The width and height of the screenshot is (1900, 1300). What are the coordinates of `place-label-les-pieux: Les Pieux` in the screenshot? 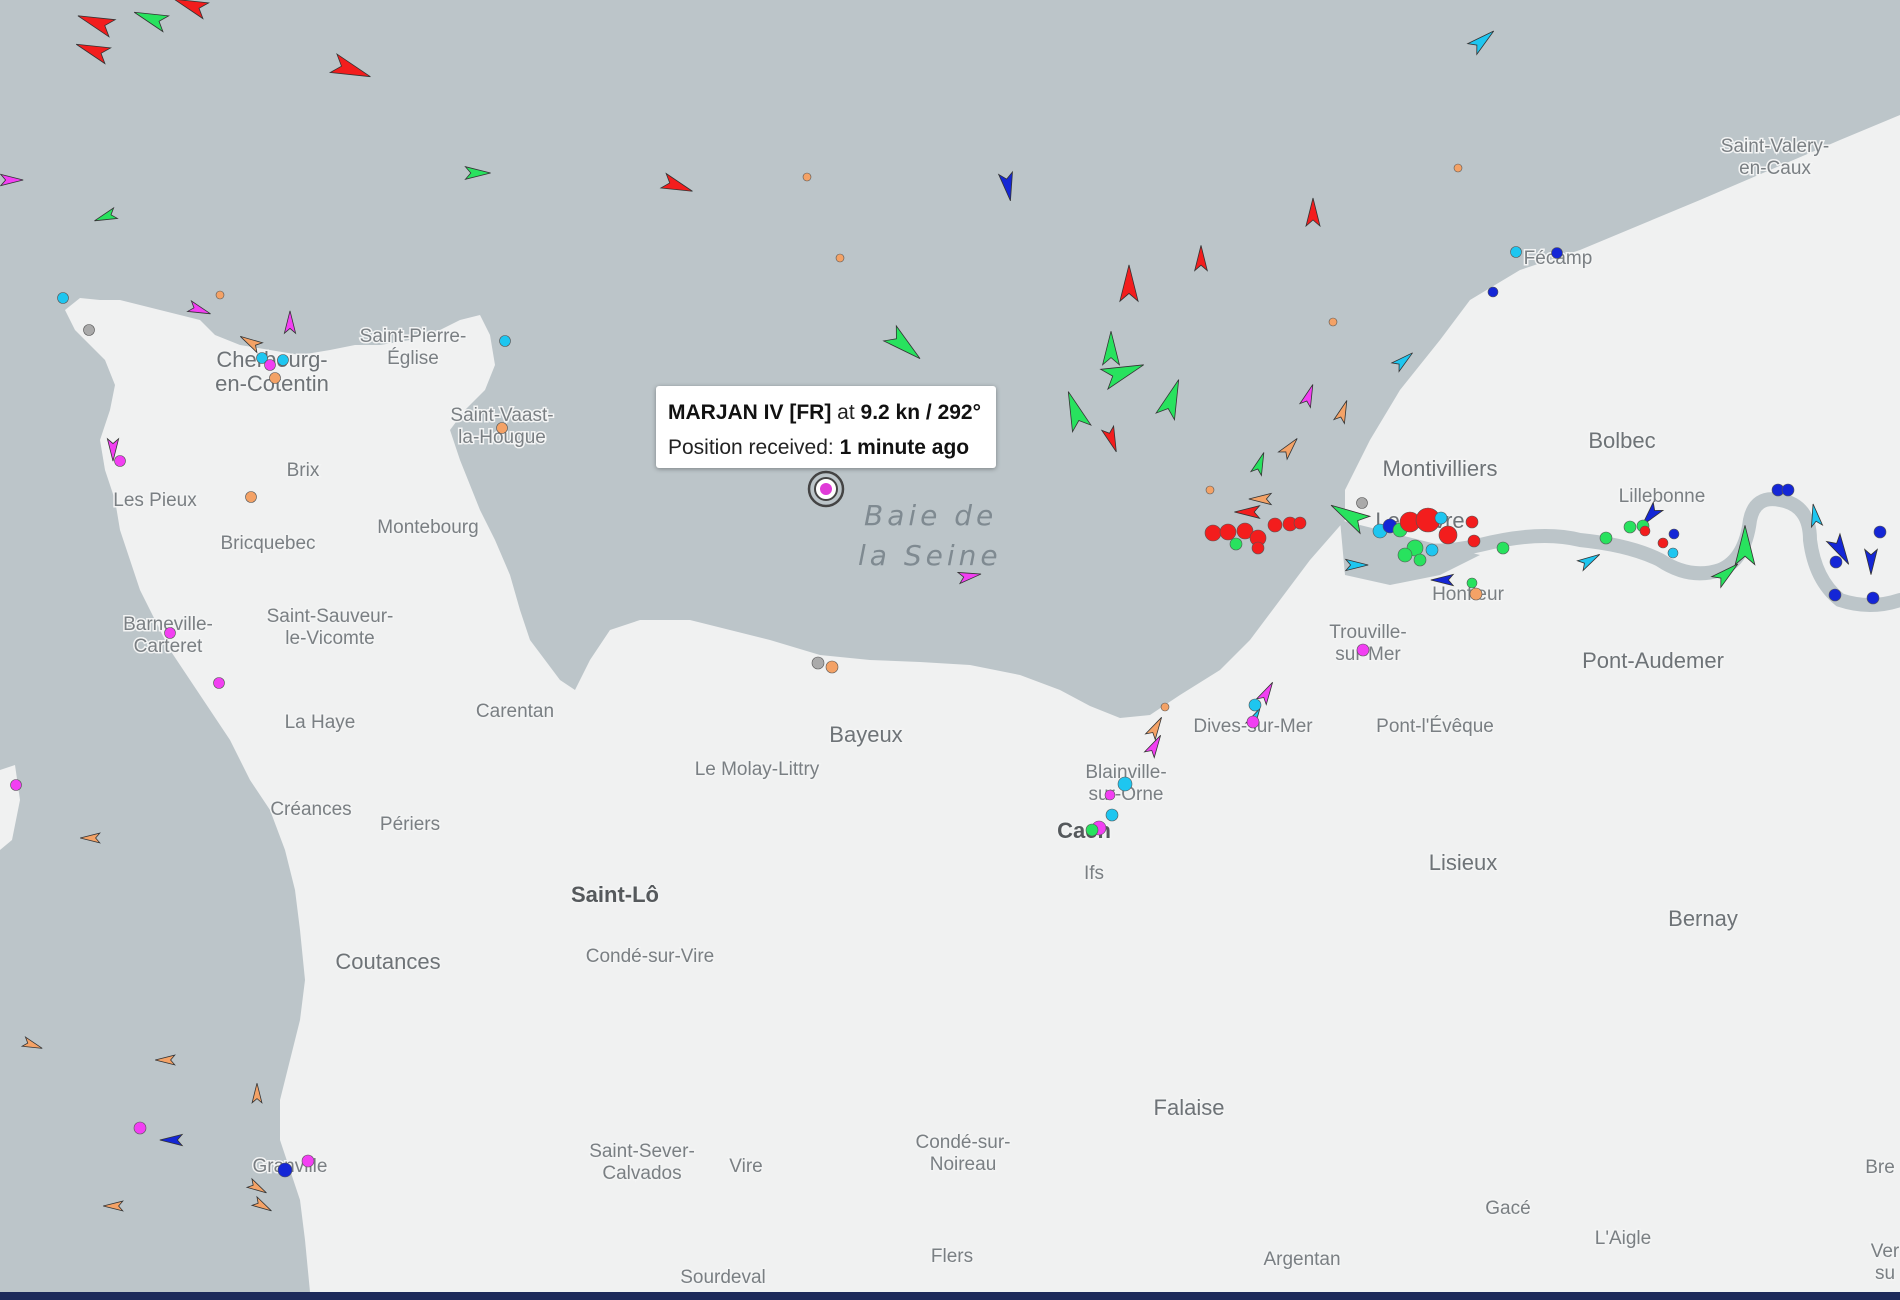 It's located at (155, 500).